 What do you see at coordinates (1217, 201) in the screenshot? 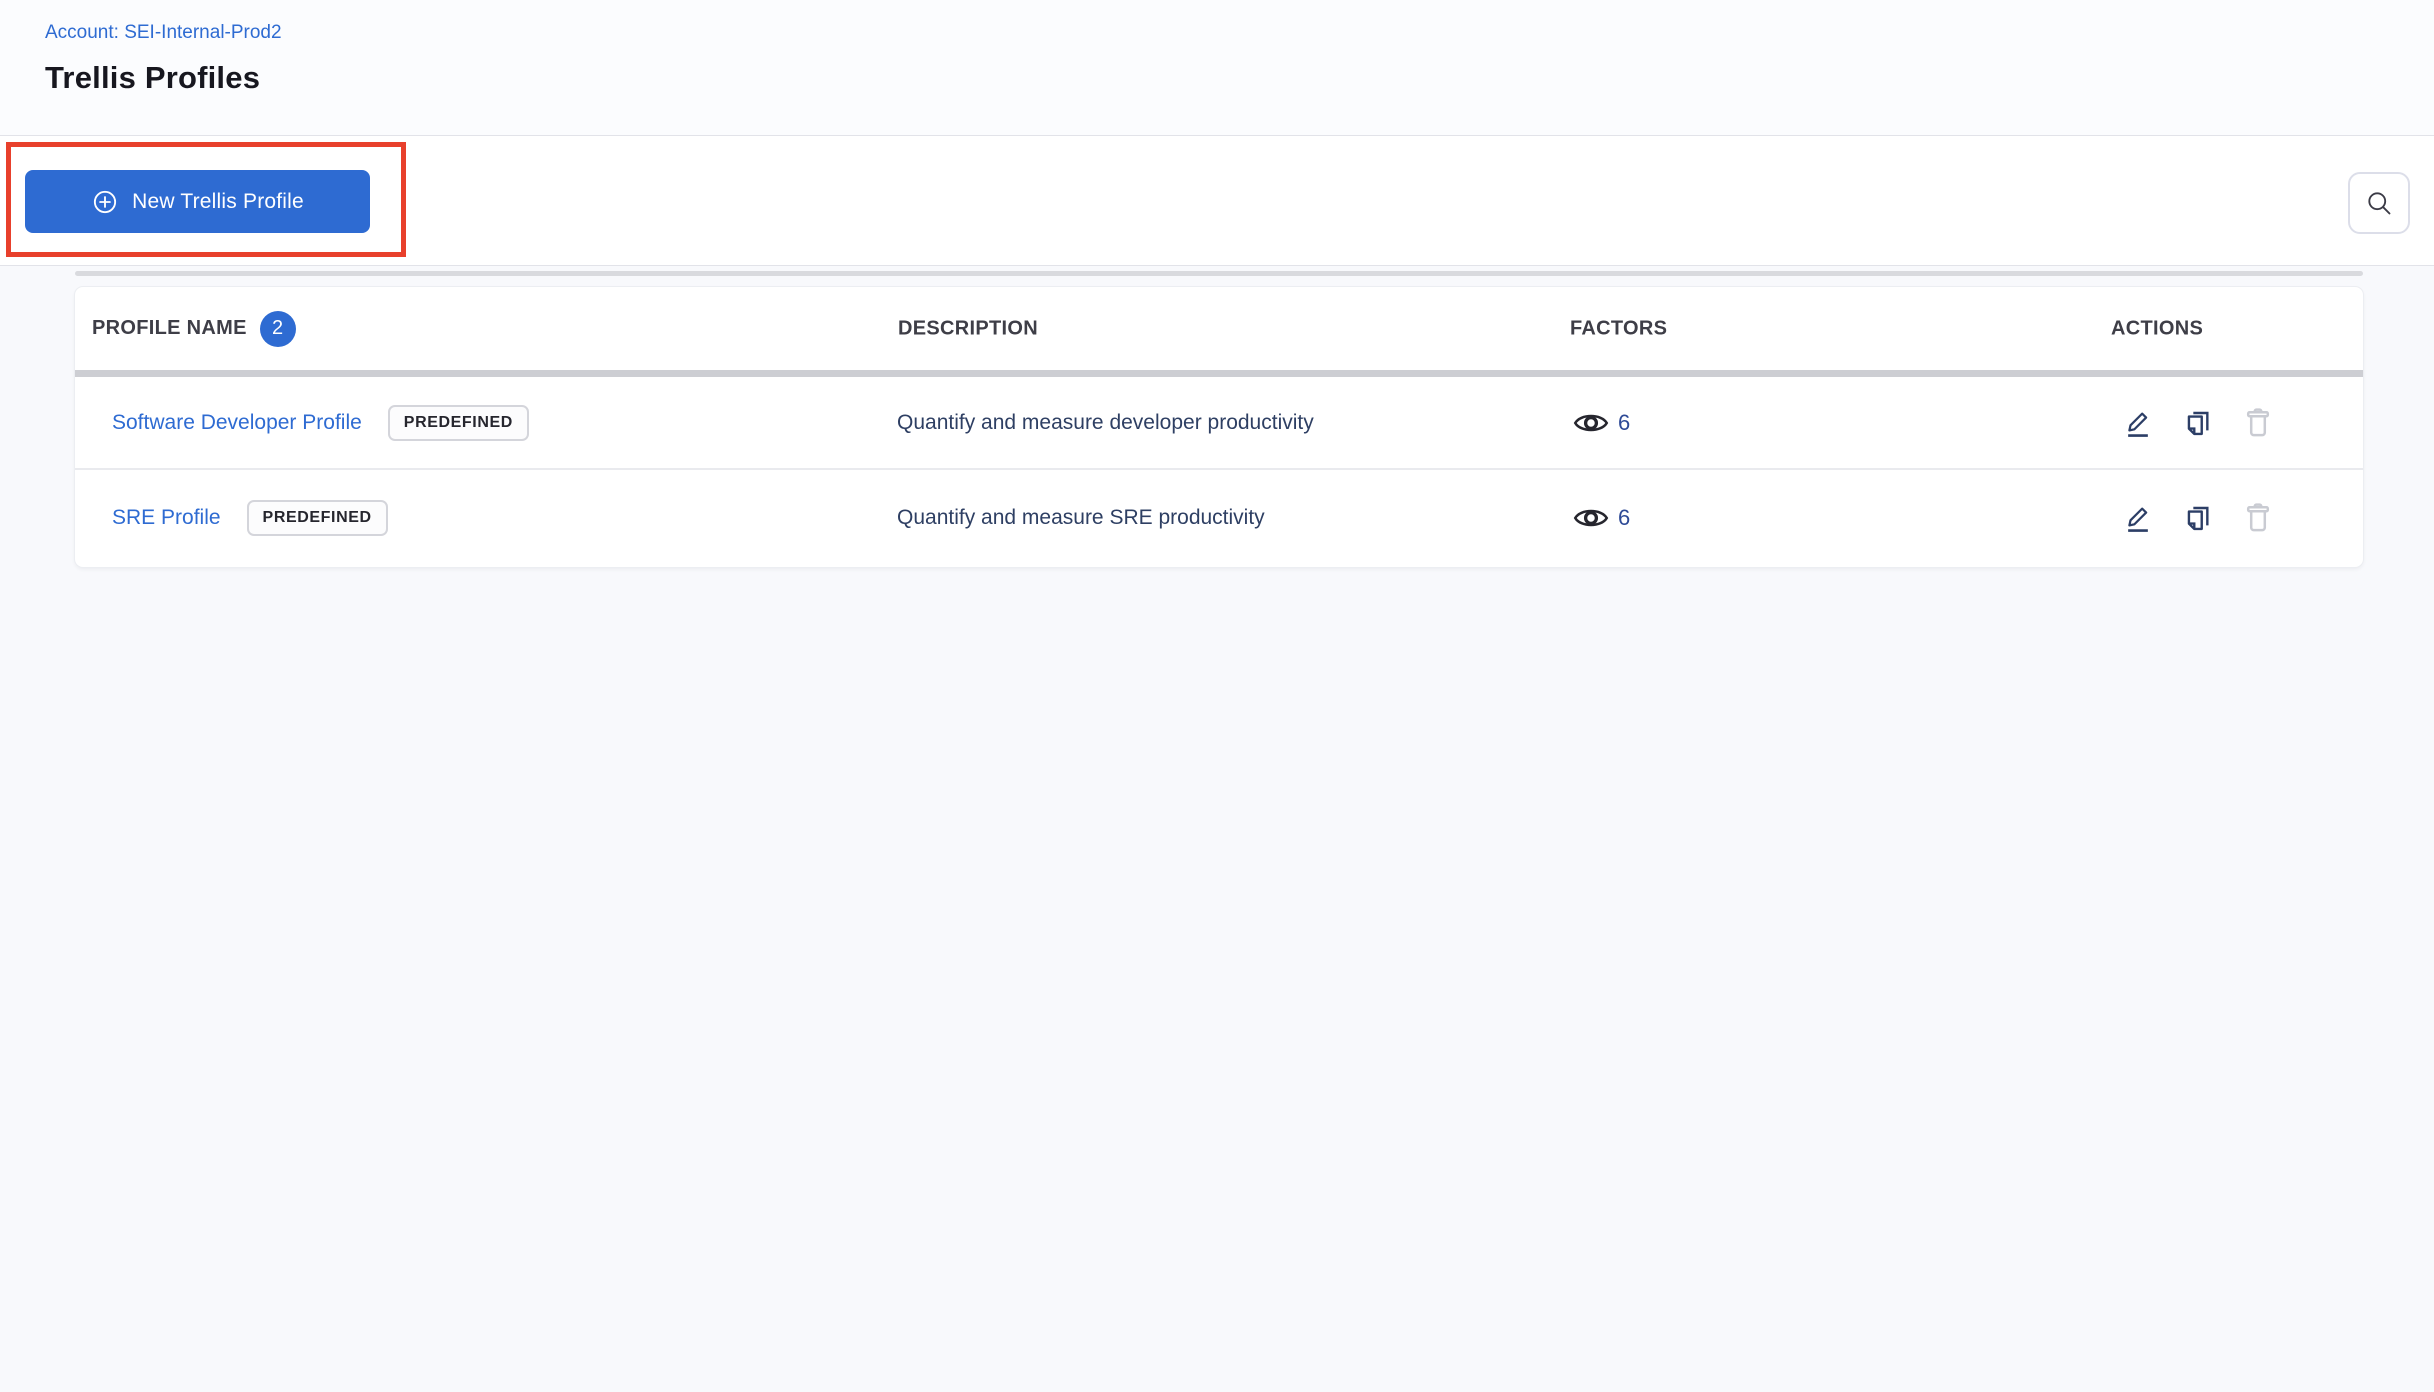
I see `toolbar: New Trellis Profile` at bounding box center [1217, 201].